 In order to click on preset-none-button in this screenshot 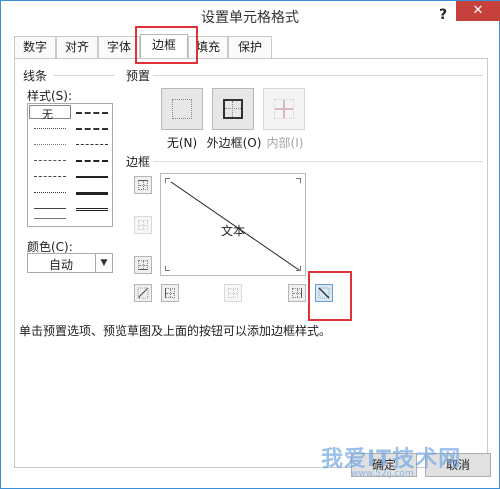, I will do `click(182, 109)`.